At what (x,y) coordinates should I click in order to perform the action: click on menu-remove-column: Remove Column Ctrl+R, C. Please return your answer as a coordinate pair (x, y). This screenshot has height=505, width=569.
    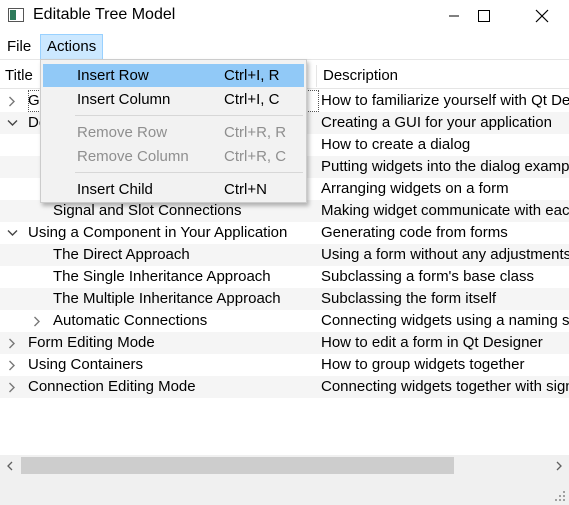
    Looking at the image, I should click on (173, 156).